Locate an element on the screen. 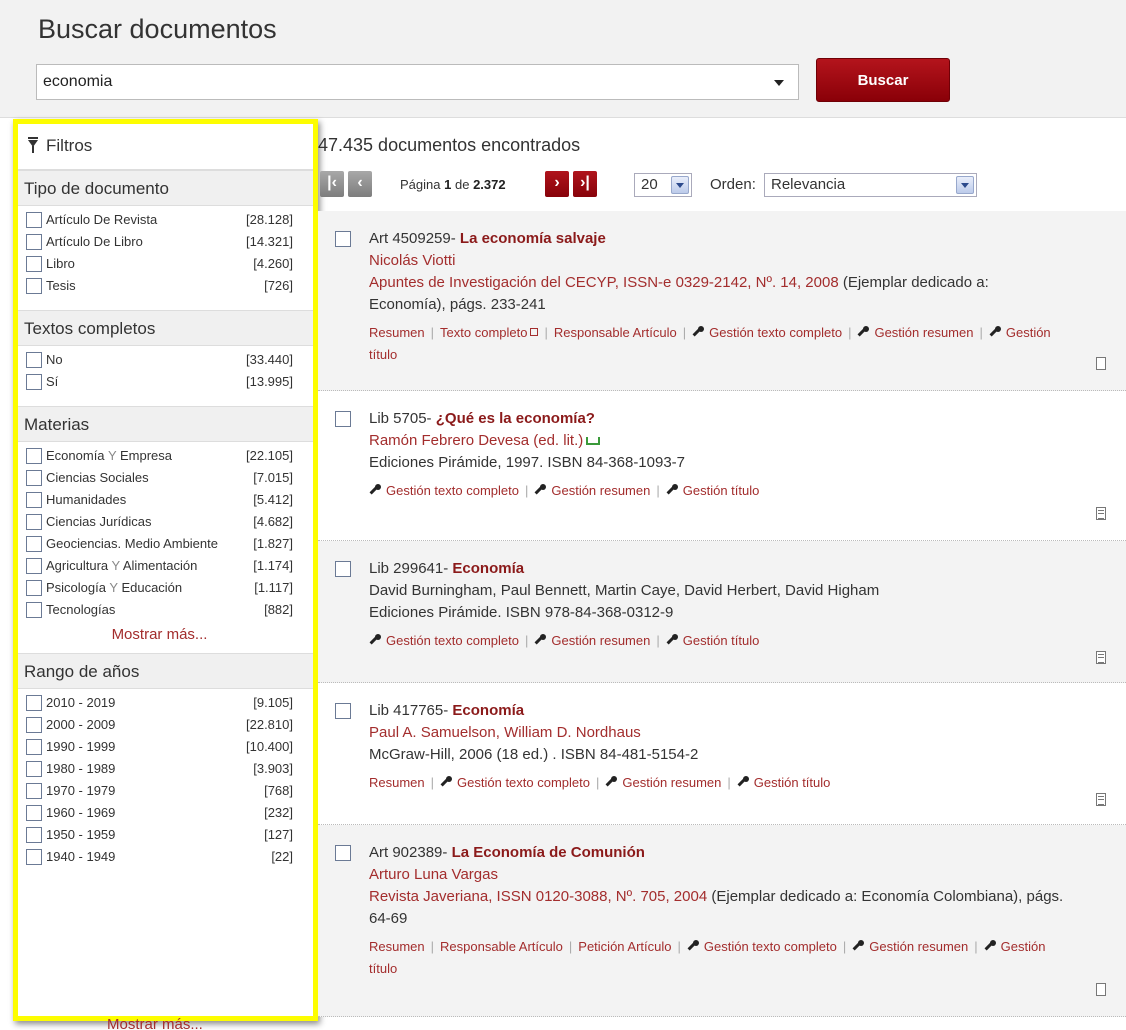  result-title-line: Lib 299641- Economía is located at coordinates (719, 569).